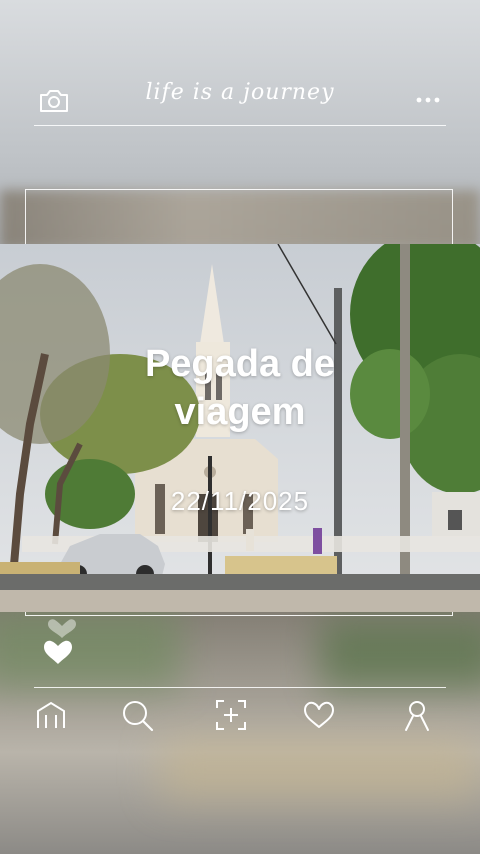 Image resolution: width=480 pixels, height=854 pixels. What do you see at coordinates (240, 412) in the screenshot?
I see `caption-line-2: viagem` at bounding box center [240, 412].